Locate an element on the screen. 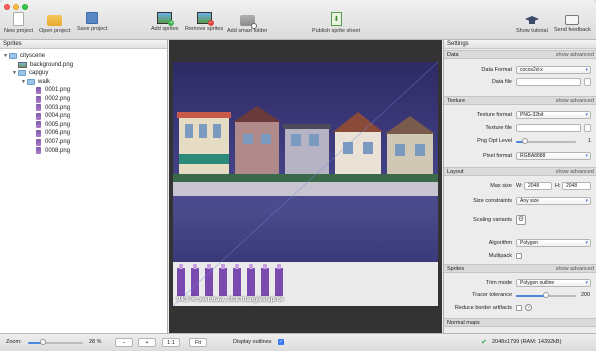 This screenshot has width=596, height=351. tracer-knob is located at coordinates (546, 295).